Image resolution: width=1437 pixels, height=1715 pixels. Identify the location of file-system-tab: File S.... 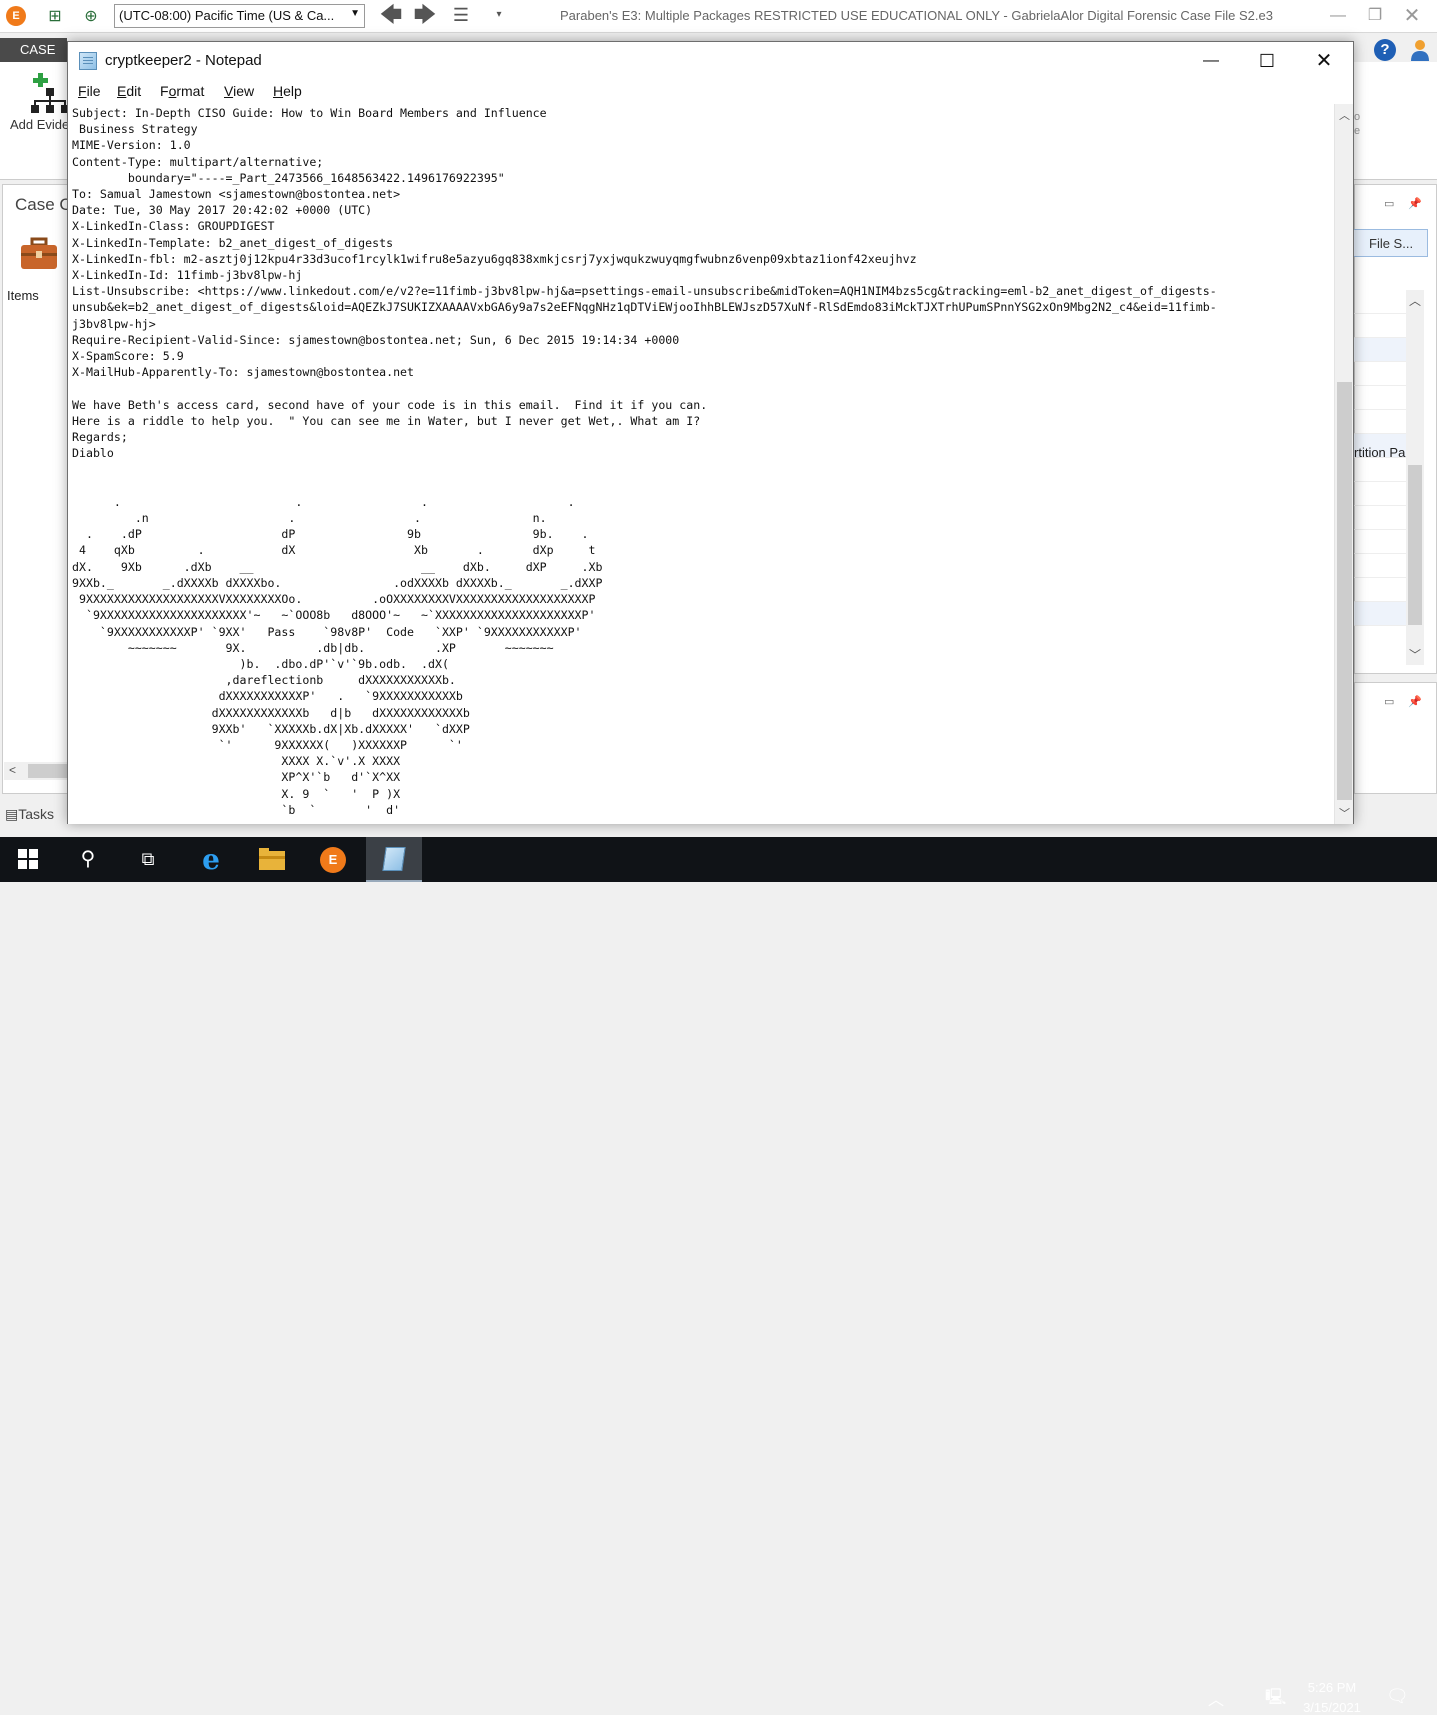
(1389, 243).